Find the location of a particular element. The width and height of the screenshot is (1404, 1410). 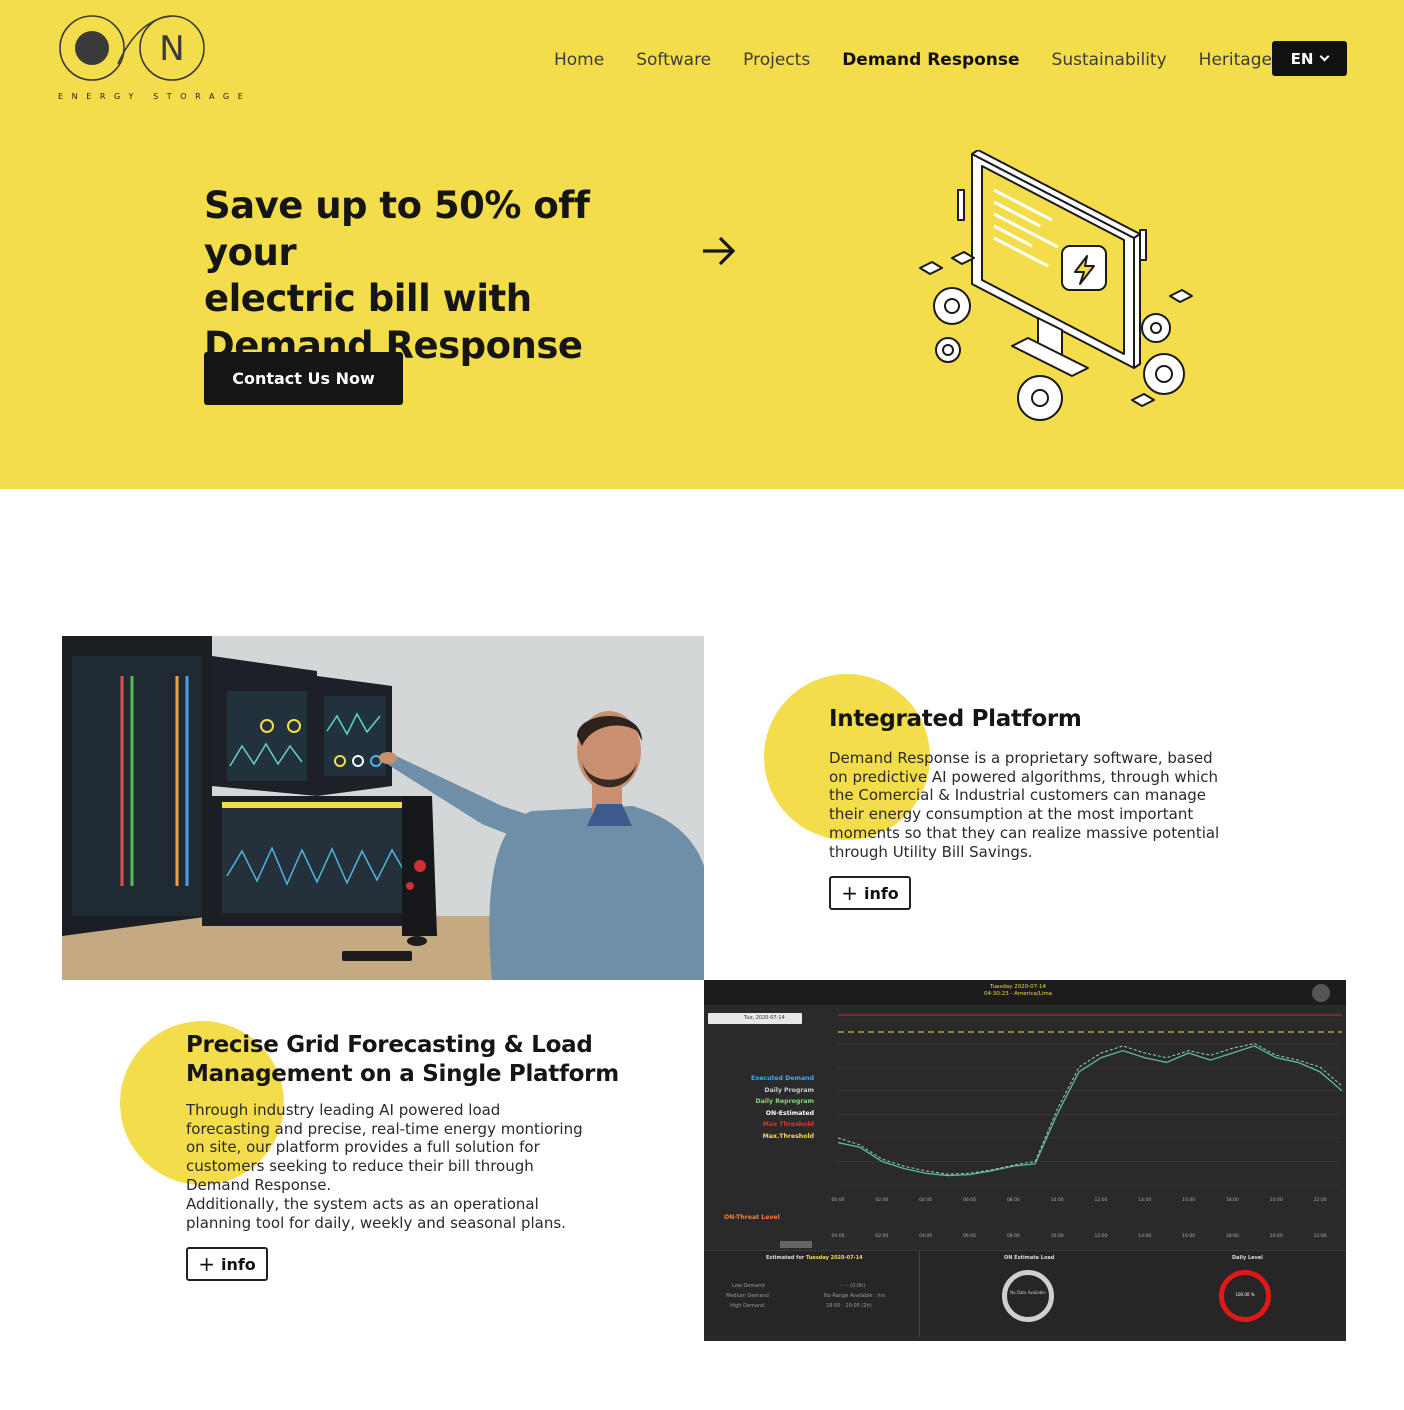

forecasting-title-line-1: Precise Grid Forecasting & Load is located at coordinates (389, 1045).